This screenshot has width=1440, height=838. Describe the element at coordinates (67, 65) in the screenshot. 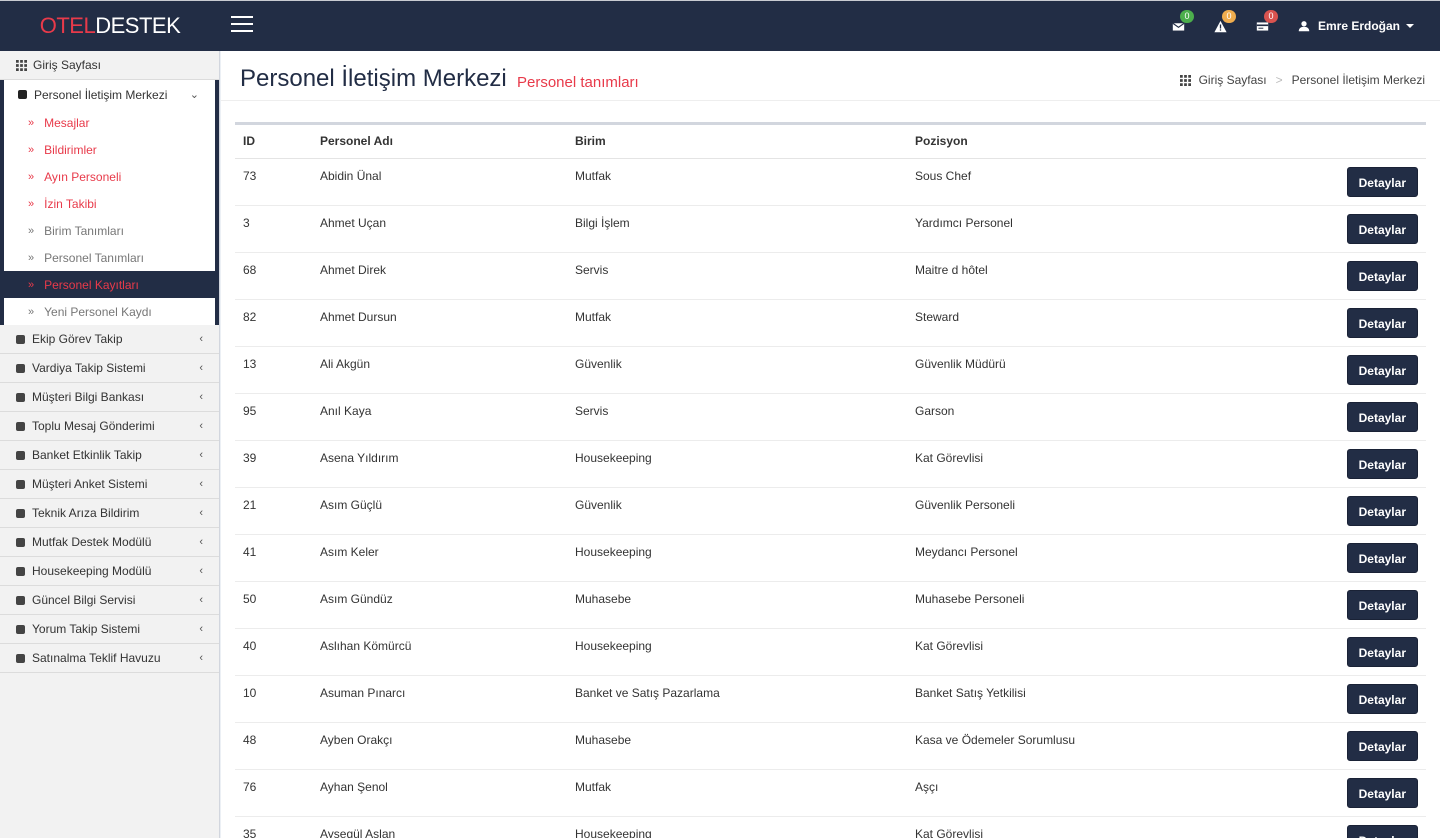

I see `sidebar-item-label: Giriş Sayfası` at that location.